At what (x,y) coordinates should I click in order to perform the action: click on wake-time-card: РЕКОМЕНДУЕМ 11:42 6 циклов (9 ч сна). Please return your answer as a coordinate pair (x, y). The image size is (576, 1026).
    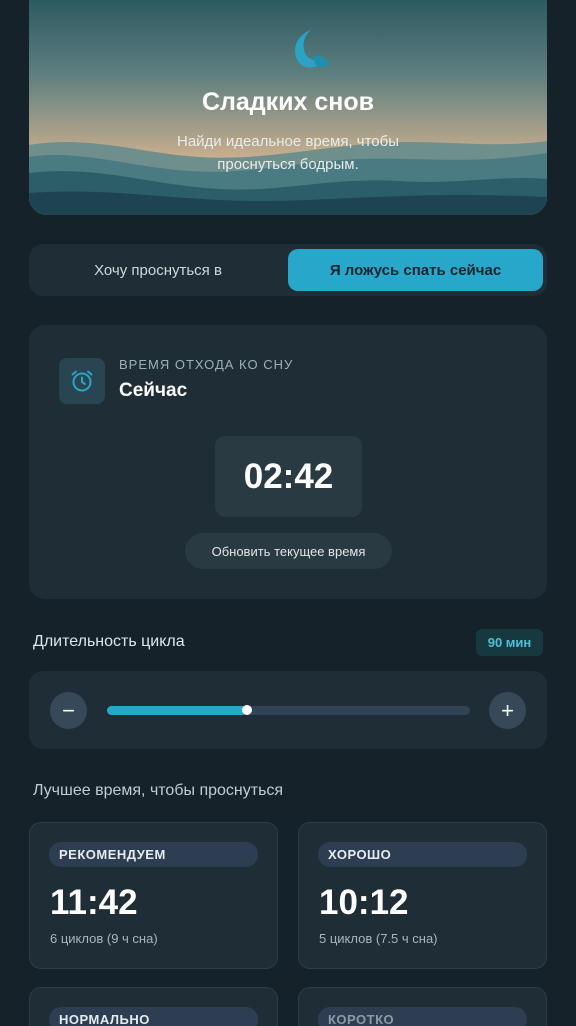
    Looking at the image, I should click on (153, 895).